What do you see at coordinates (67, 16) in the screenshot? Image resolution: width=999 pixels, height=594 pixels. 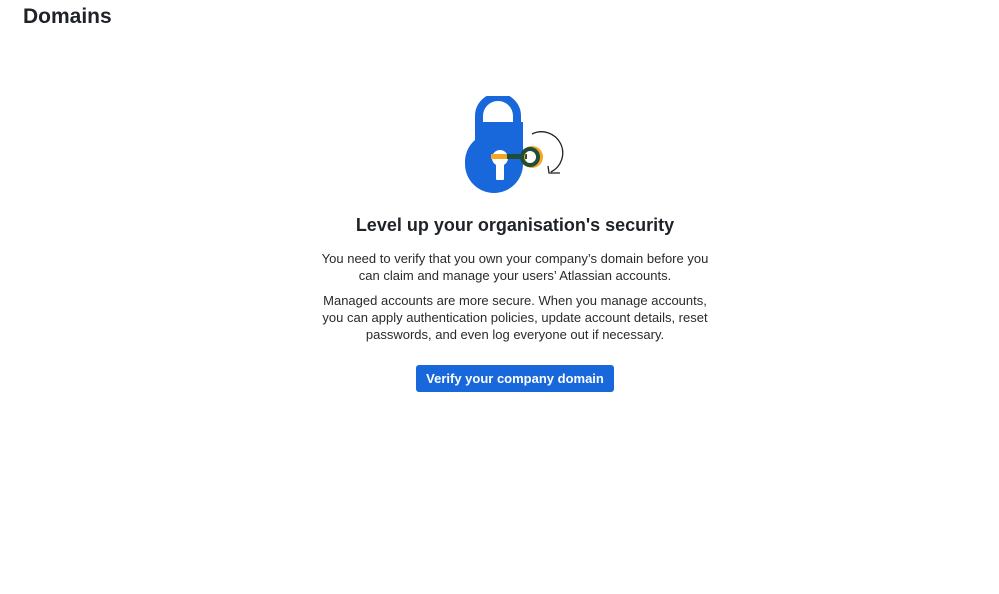 I see `page-title: Domains` at bounding box center [67, 16].